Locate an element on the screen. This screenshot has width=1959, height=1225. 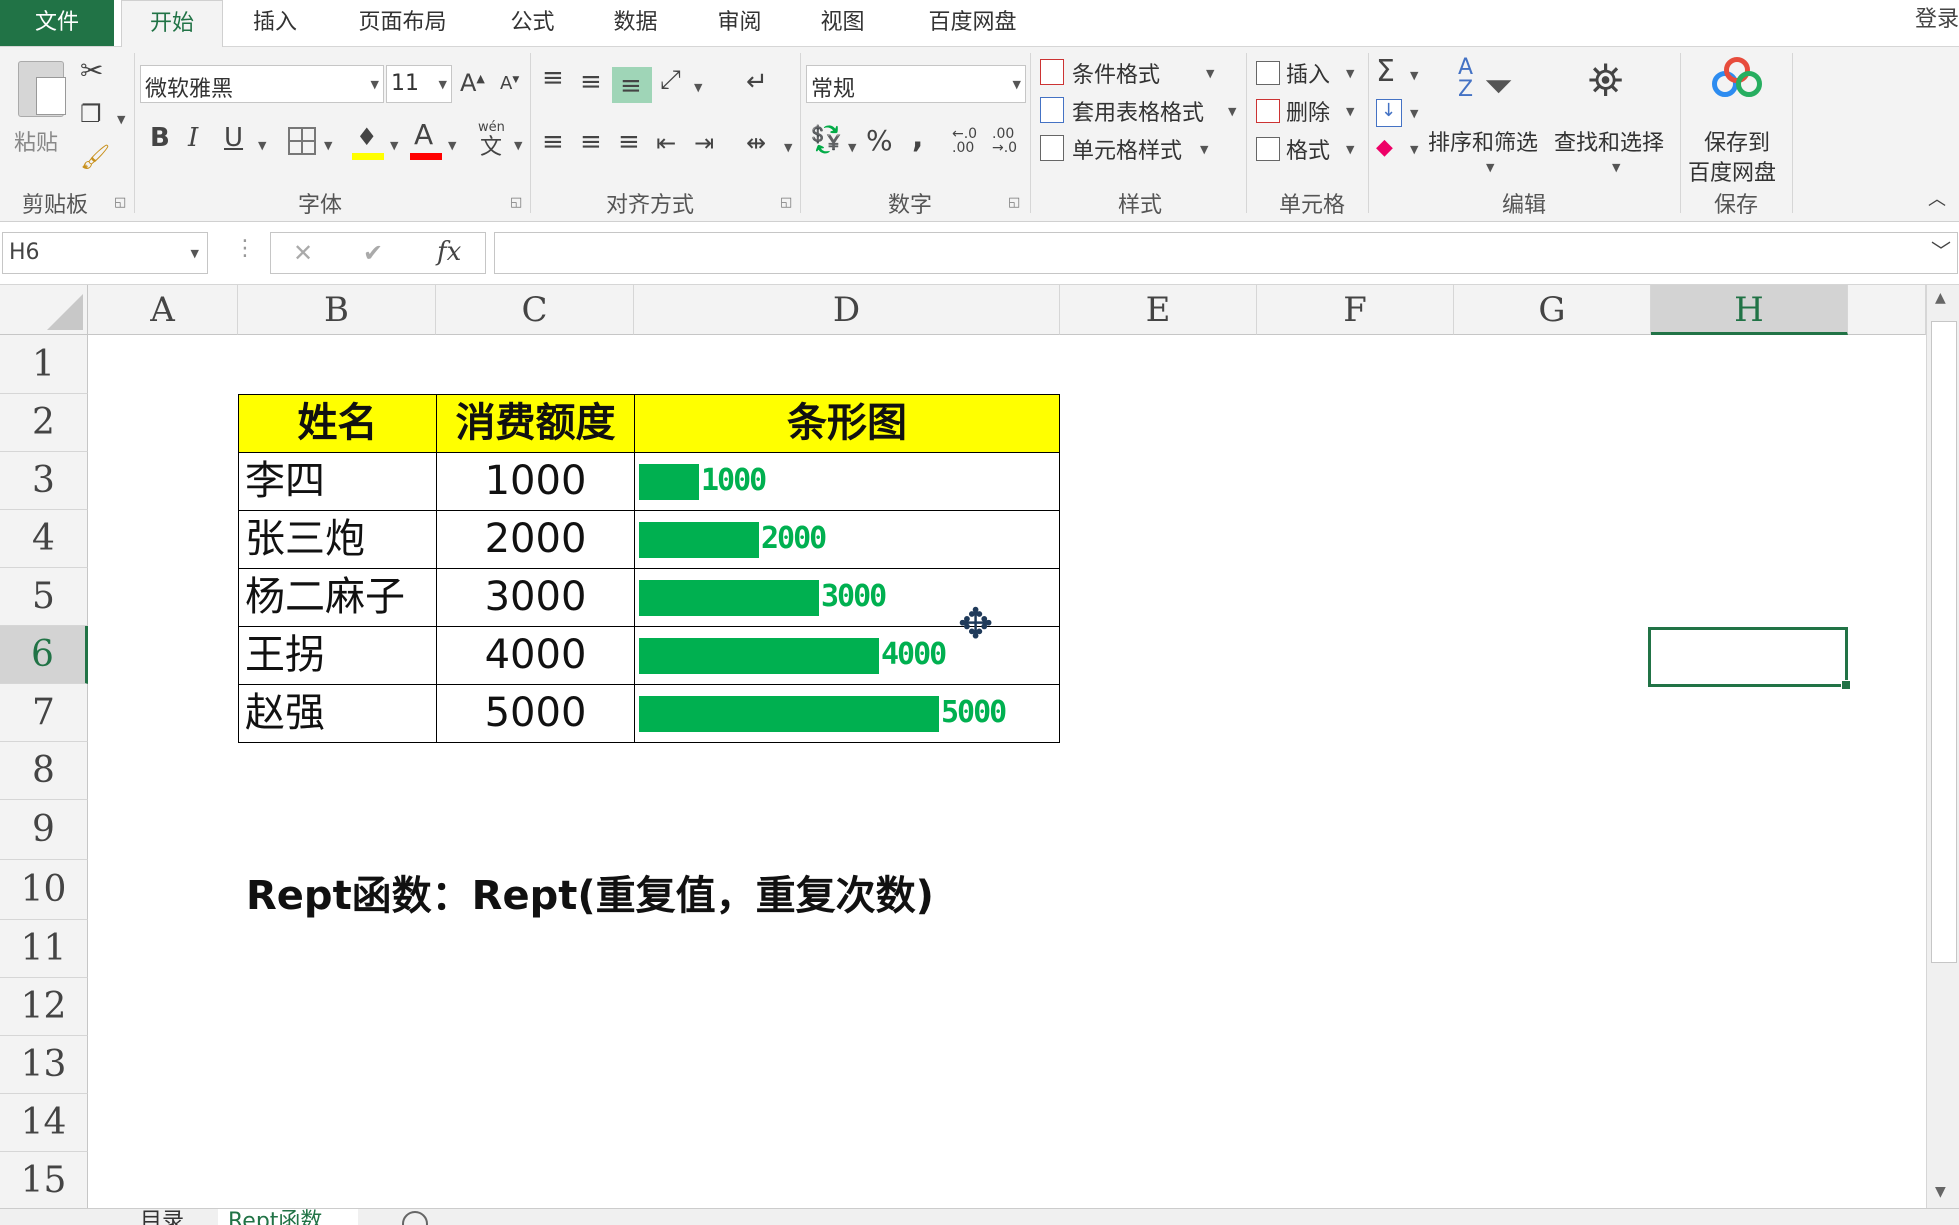
tab-home: 开始 is located at coordinates (172, 24).